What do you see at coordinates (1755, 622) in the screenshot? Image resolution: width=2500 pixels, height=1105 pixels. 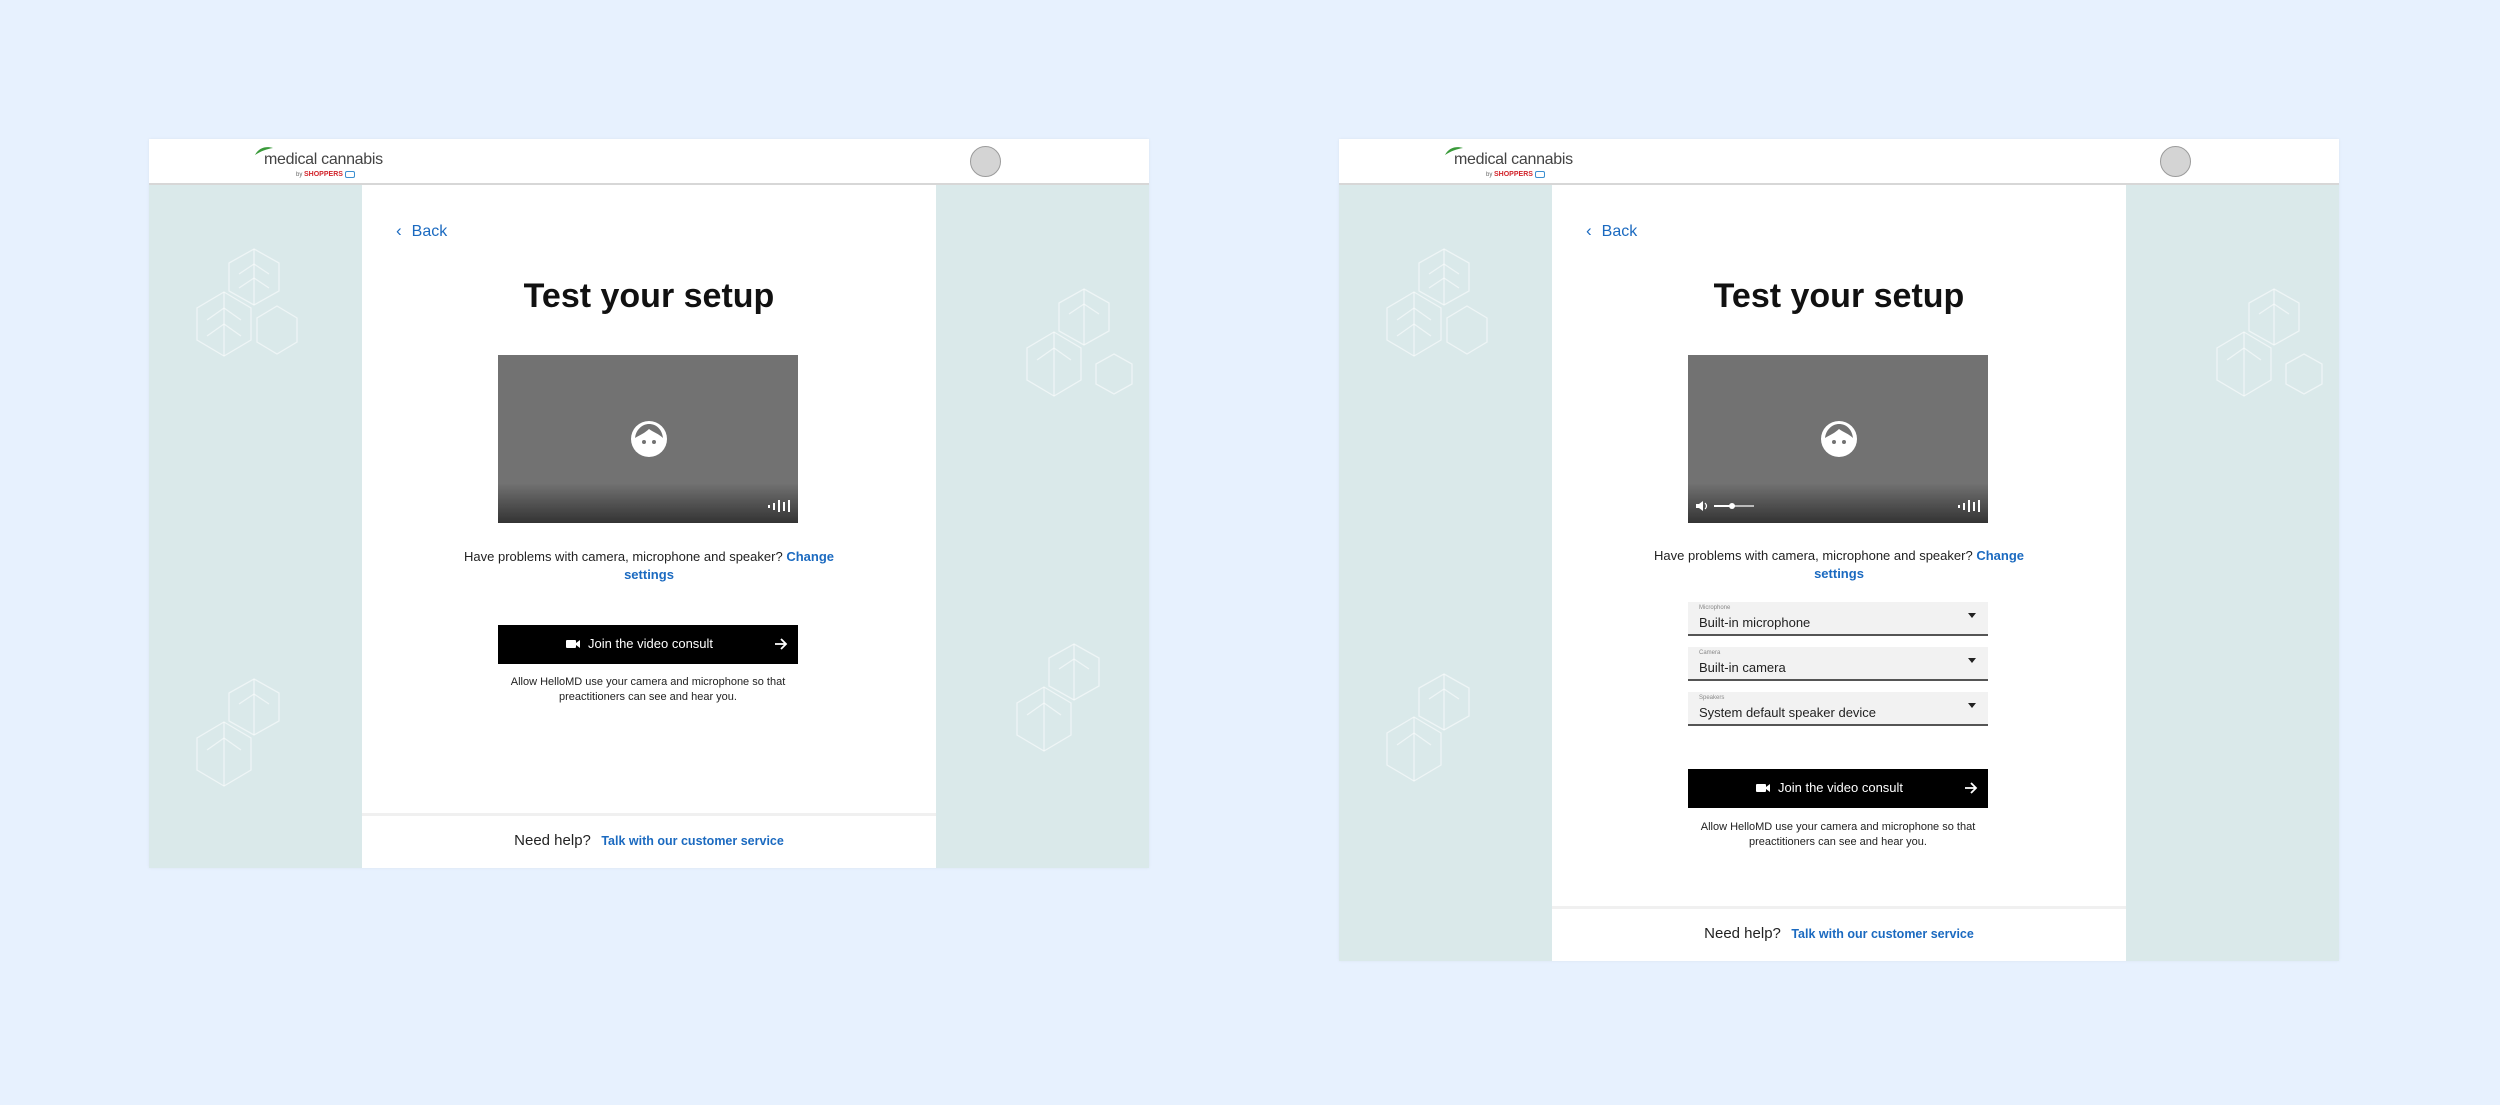 I see `microphone-select-value: Built-in microphone` at bounding box center [1755, 622].